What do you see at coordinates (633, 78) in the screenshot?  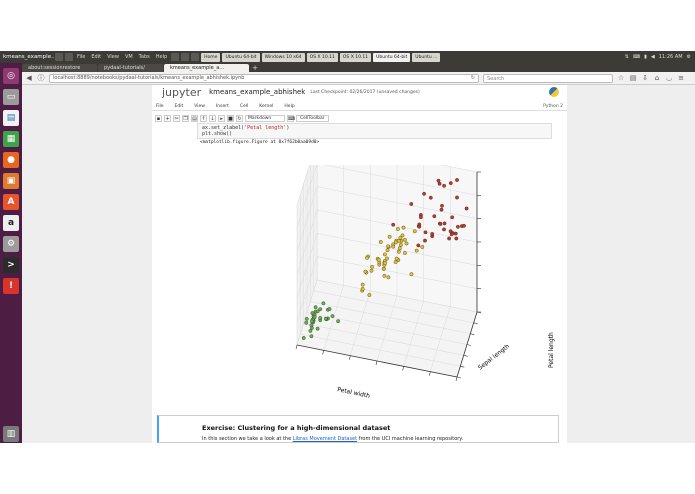 I see `reading-list-icon: ▤` at bounding box center [633, 78].